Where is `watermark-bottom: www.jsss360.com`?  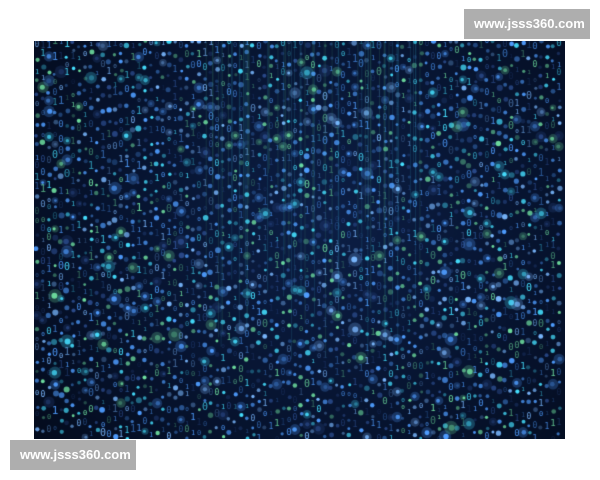
watermark-bottom: www.jsss360.com is located at coordinates (73, 455).